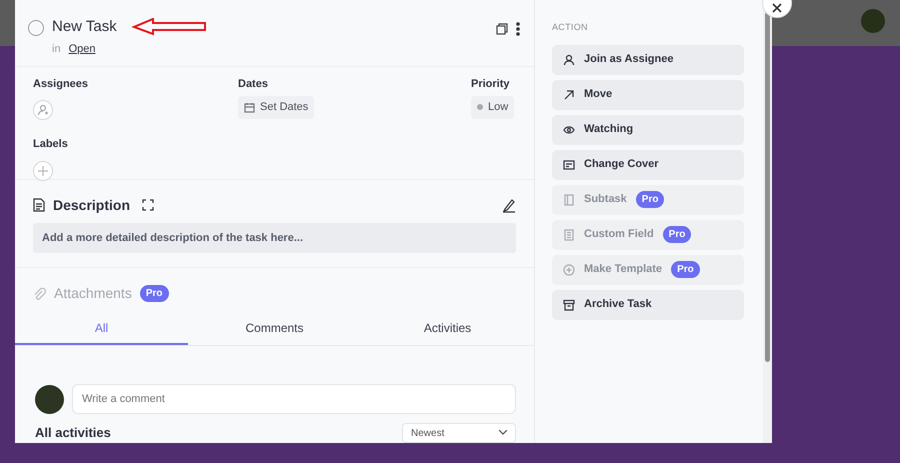  Describe the element at coordinates (49, 399) in the screenshot. I see `avatar-circle` at that location.